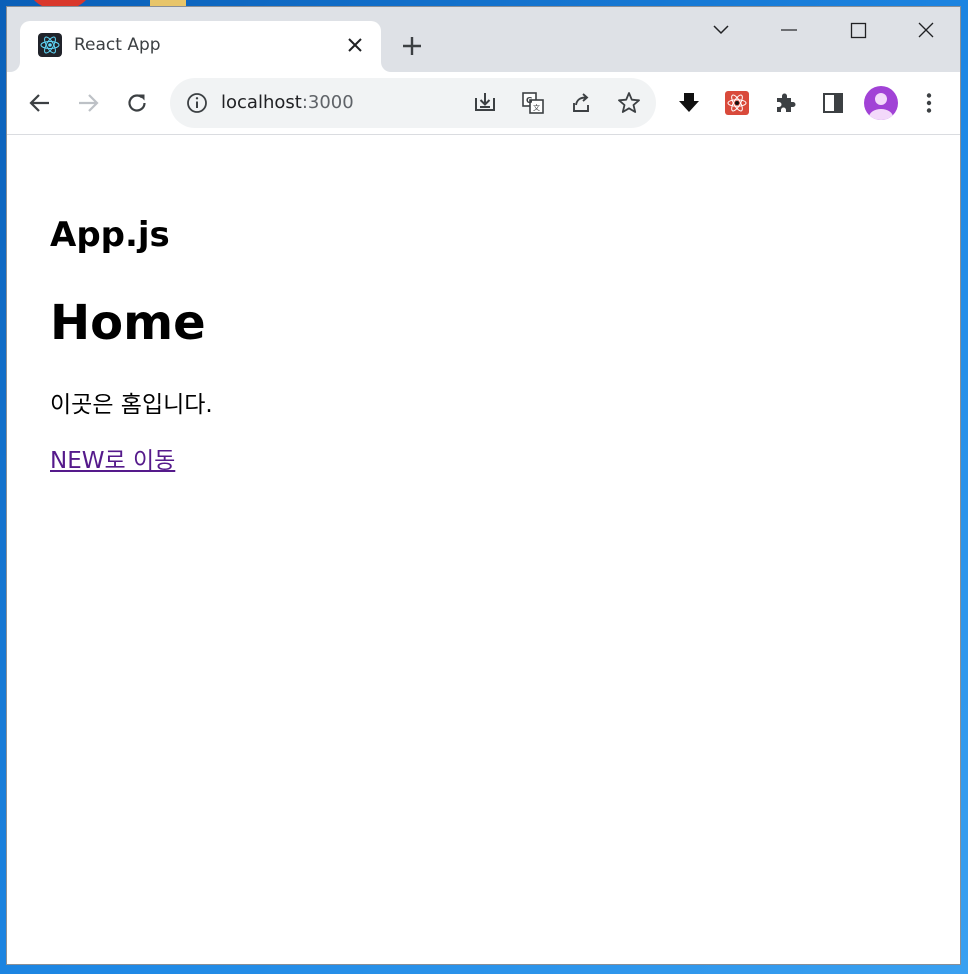 The width and height of the screenshot is (968, 974). I want to click on home-description: 이곳은 홈입니다., so click(131, 405).